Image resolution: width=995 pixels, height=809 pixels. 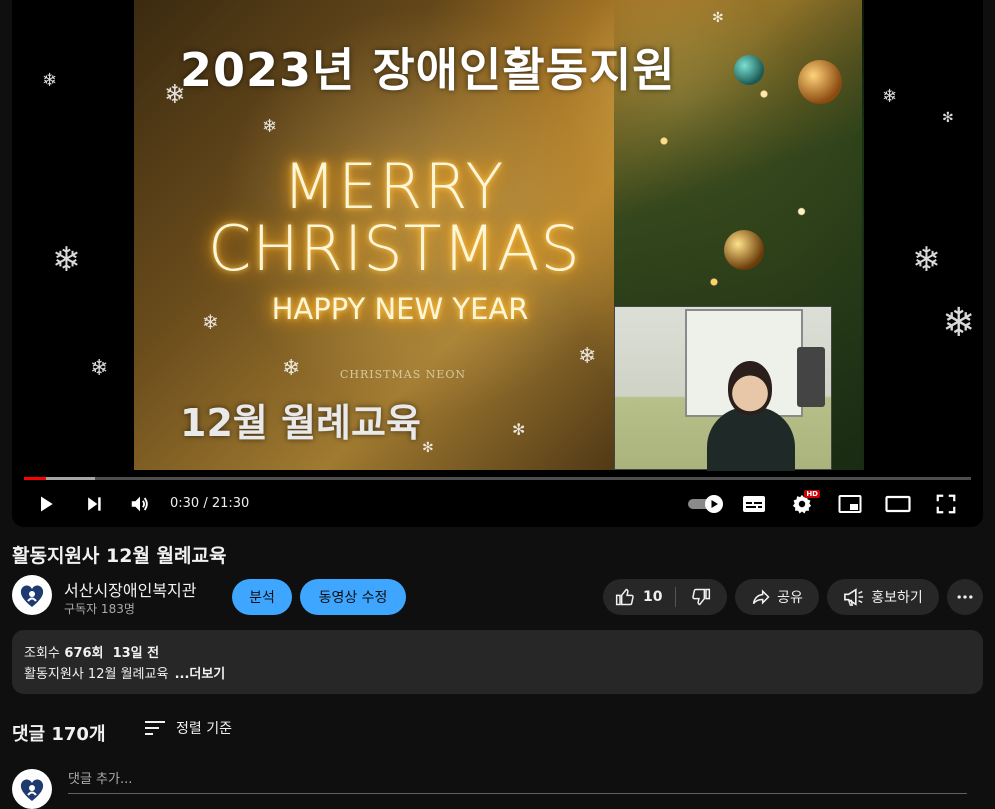 What do you see at coordinates (73, 235) in the screenshot?
I see `video-letterbox-left` at bounding box center [73, 235].